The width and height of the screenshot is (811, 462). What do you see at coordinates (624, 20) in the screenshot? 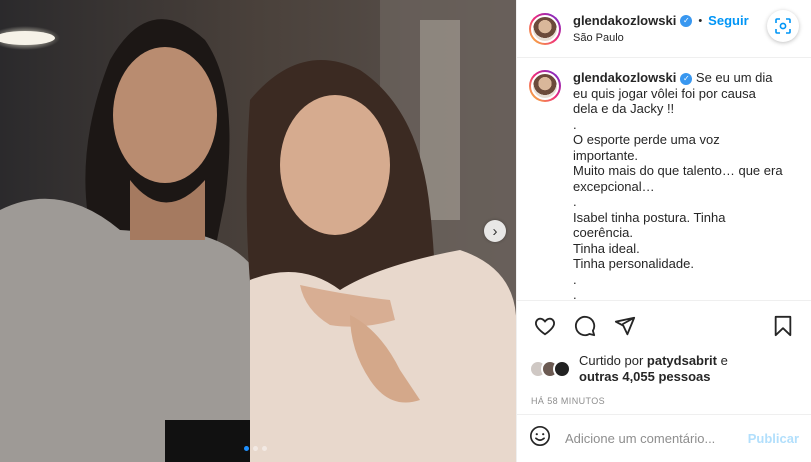
I see `author-username: glendakozlowski` at bounding box center [624, 20].